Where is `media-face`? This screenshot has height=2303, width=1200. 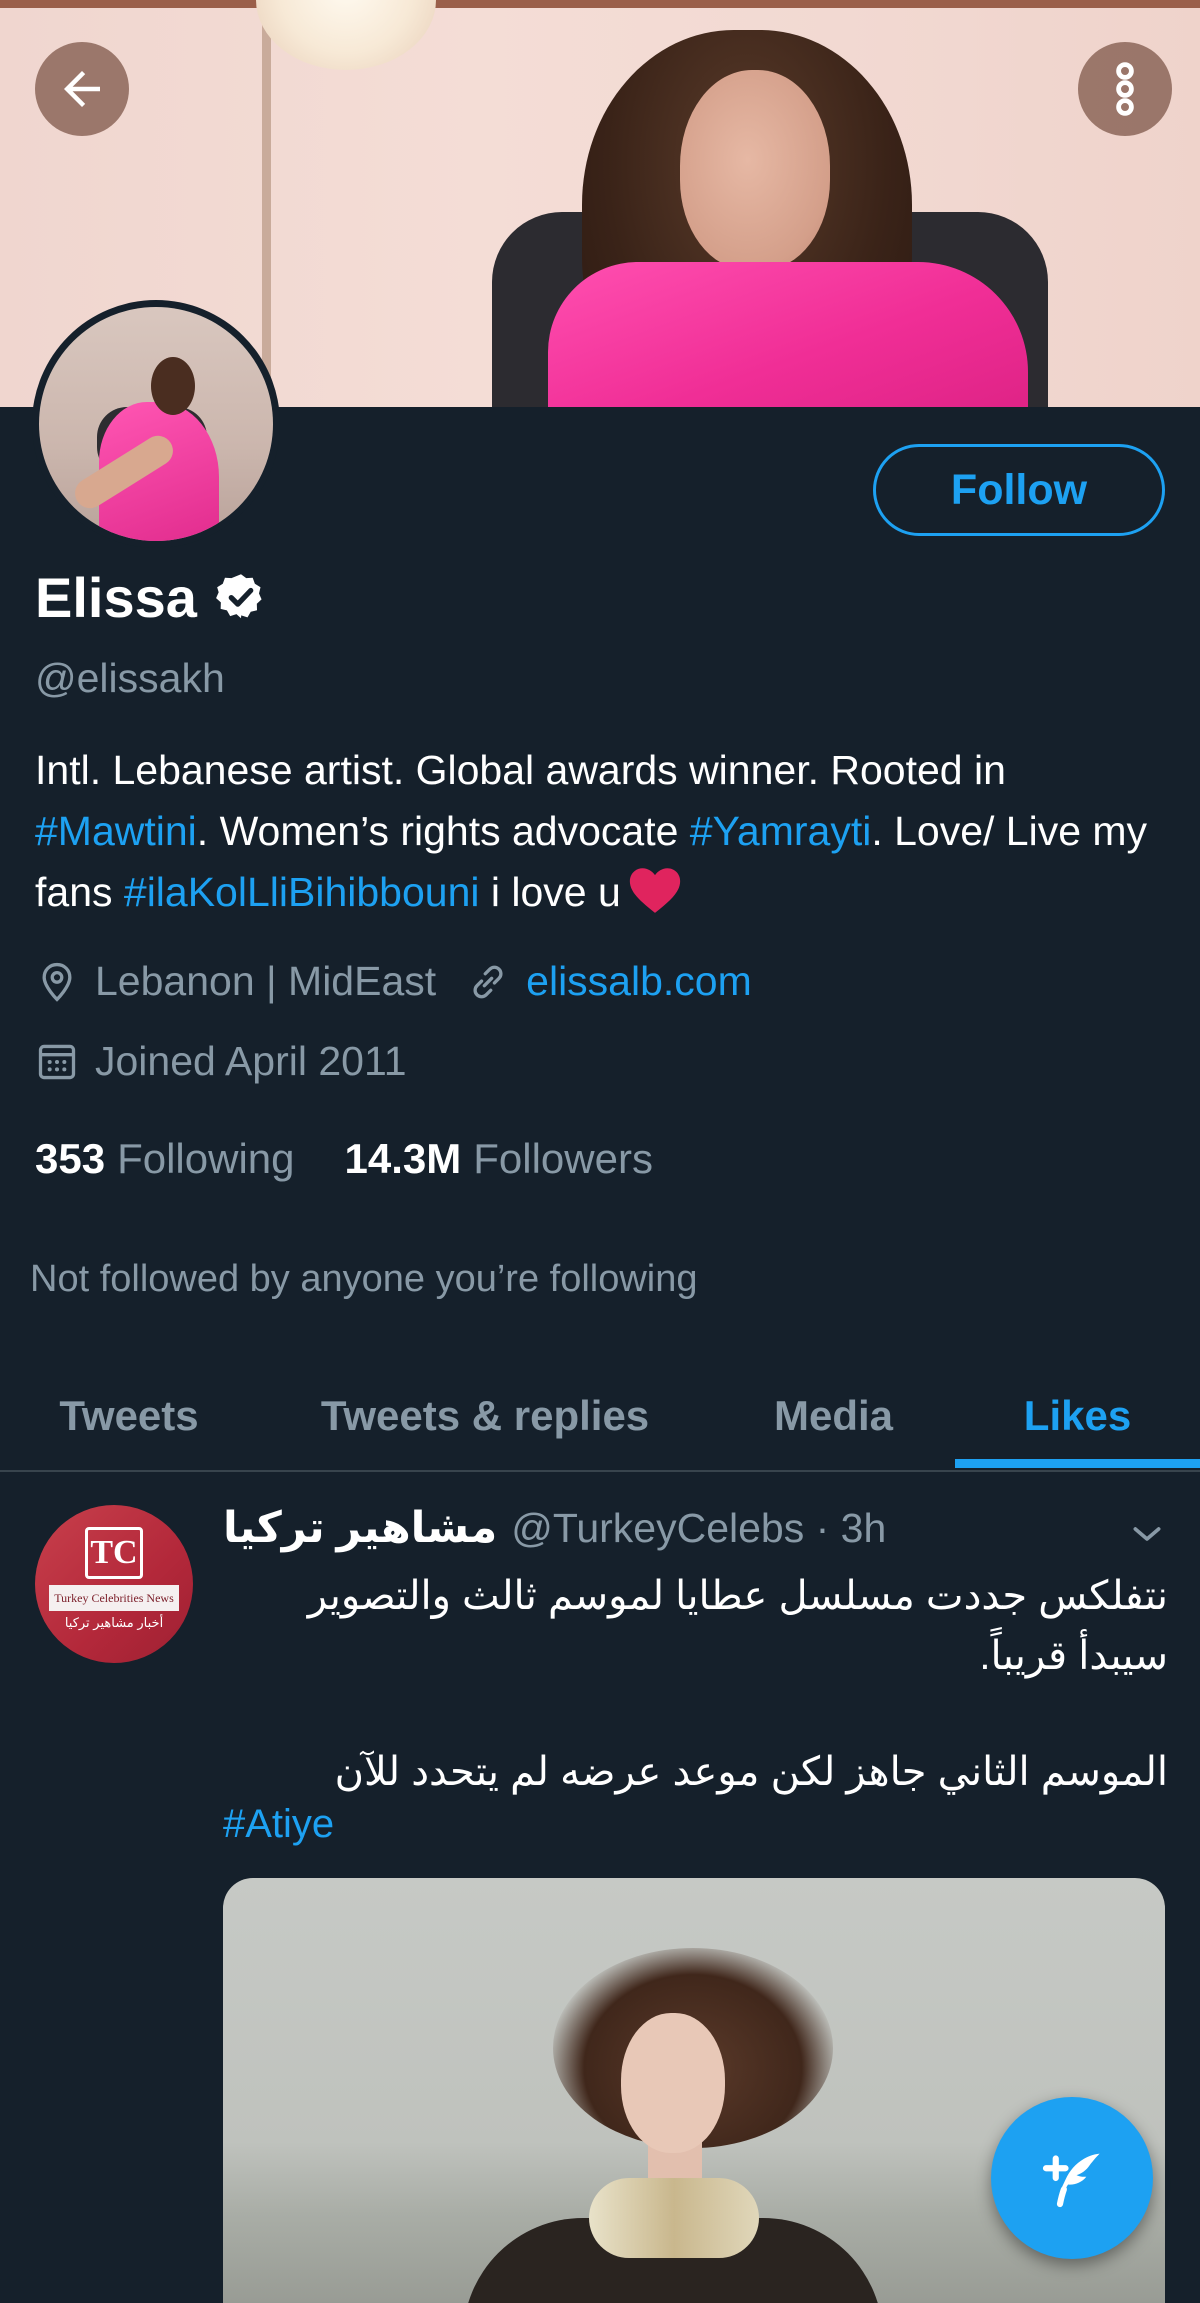 media-face is located at coordinates (673, 2083).